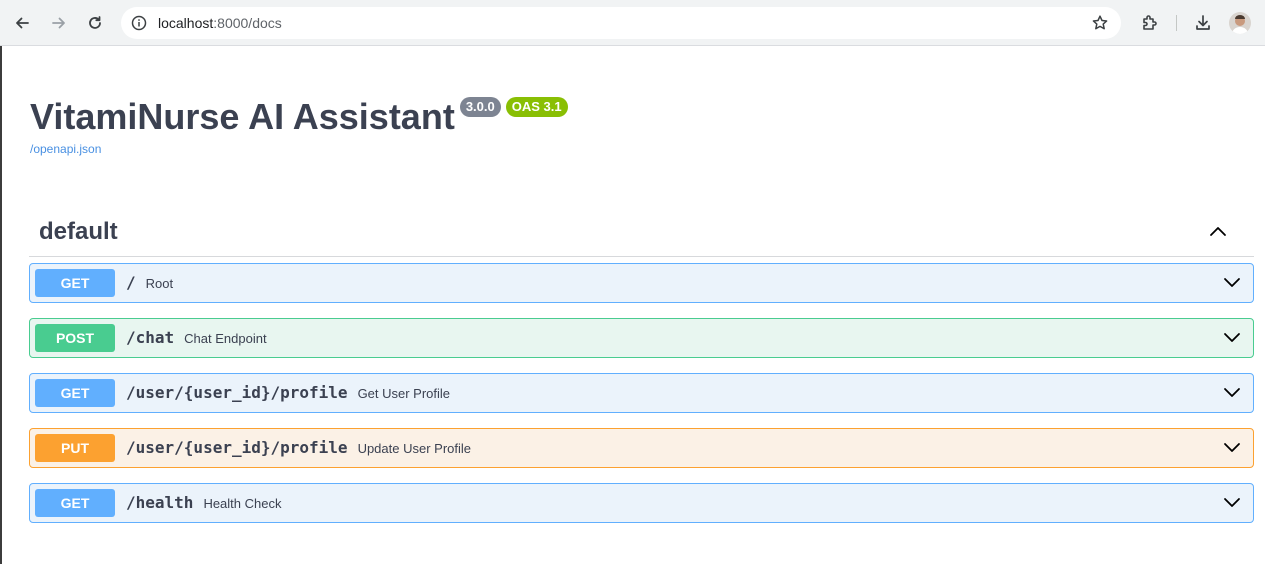 The width and height of the screenshot is (1265, 564). Describe the element at coordinates (139, 23) in the screenshot. I see `site-info-icon` at that location.